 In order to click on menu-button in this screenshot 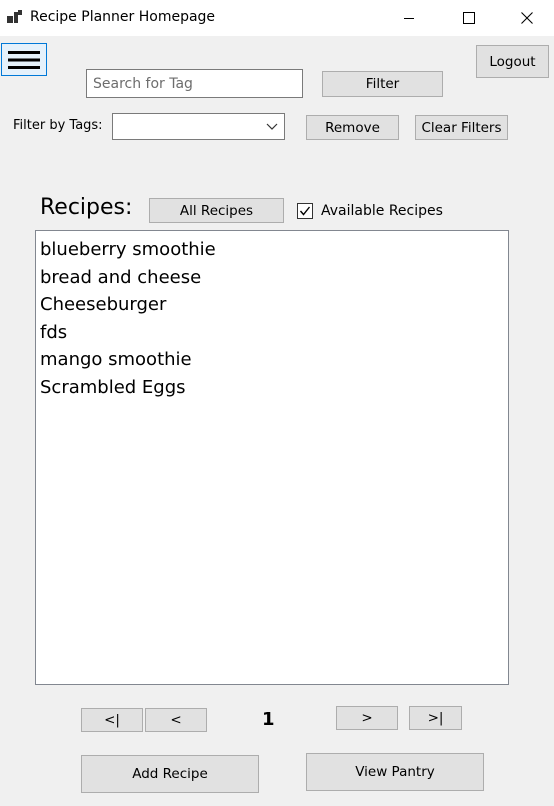, I will do `click(24, 59)`.